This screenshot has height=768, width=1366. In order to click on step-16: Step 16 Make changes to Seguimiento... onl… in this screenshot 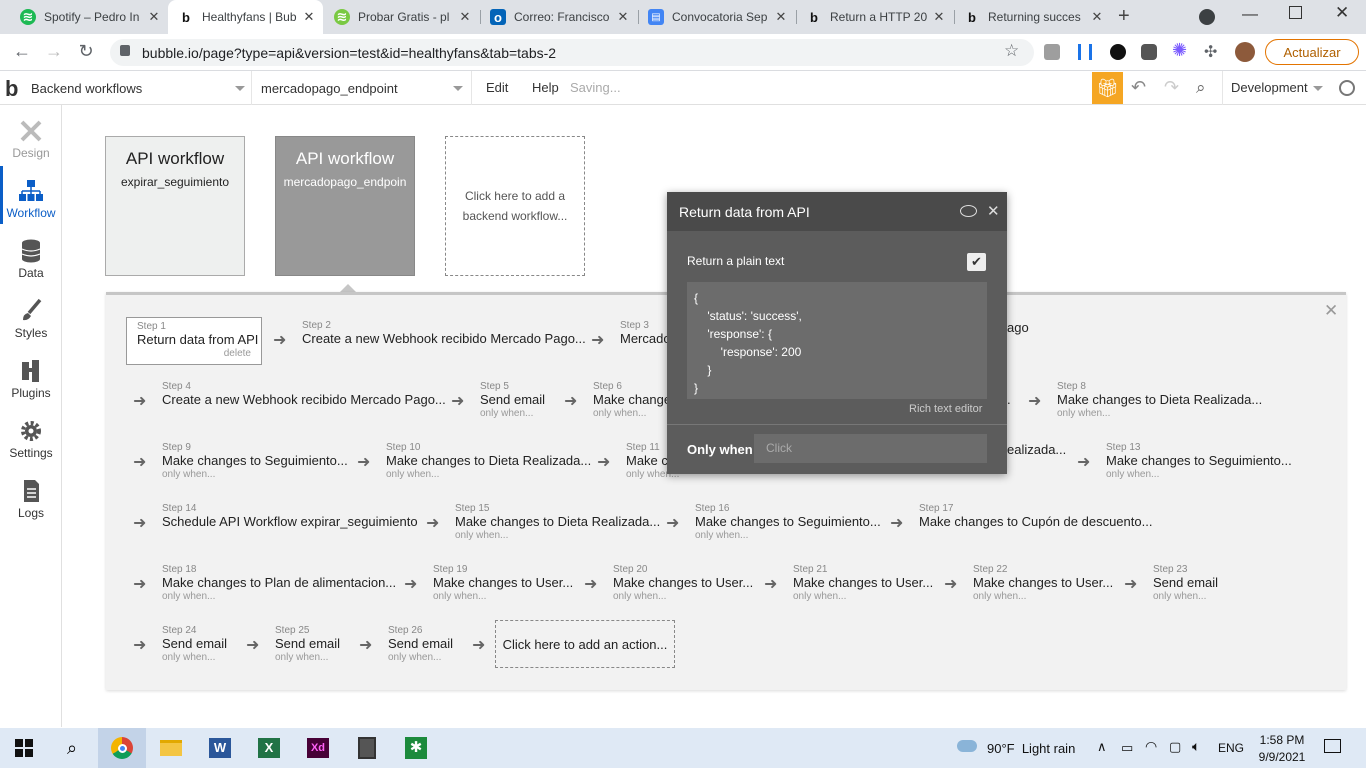, I will do `click(788, 522)`.